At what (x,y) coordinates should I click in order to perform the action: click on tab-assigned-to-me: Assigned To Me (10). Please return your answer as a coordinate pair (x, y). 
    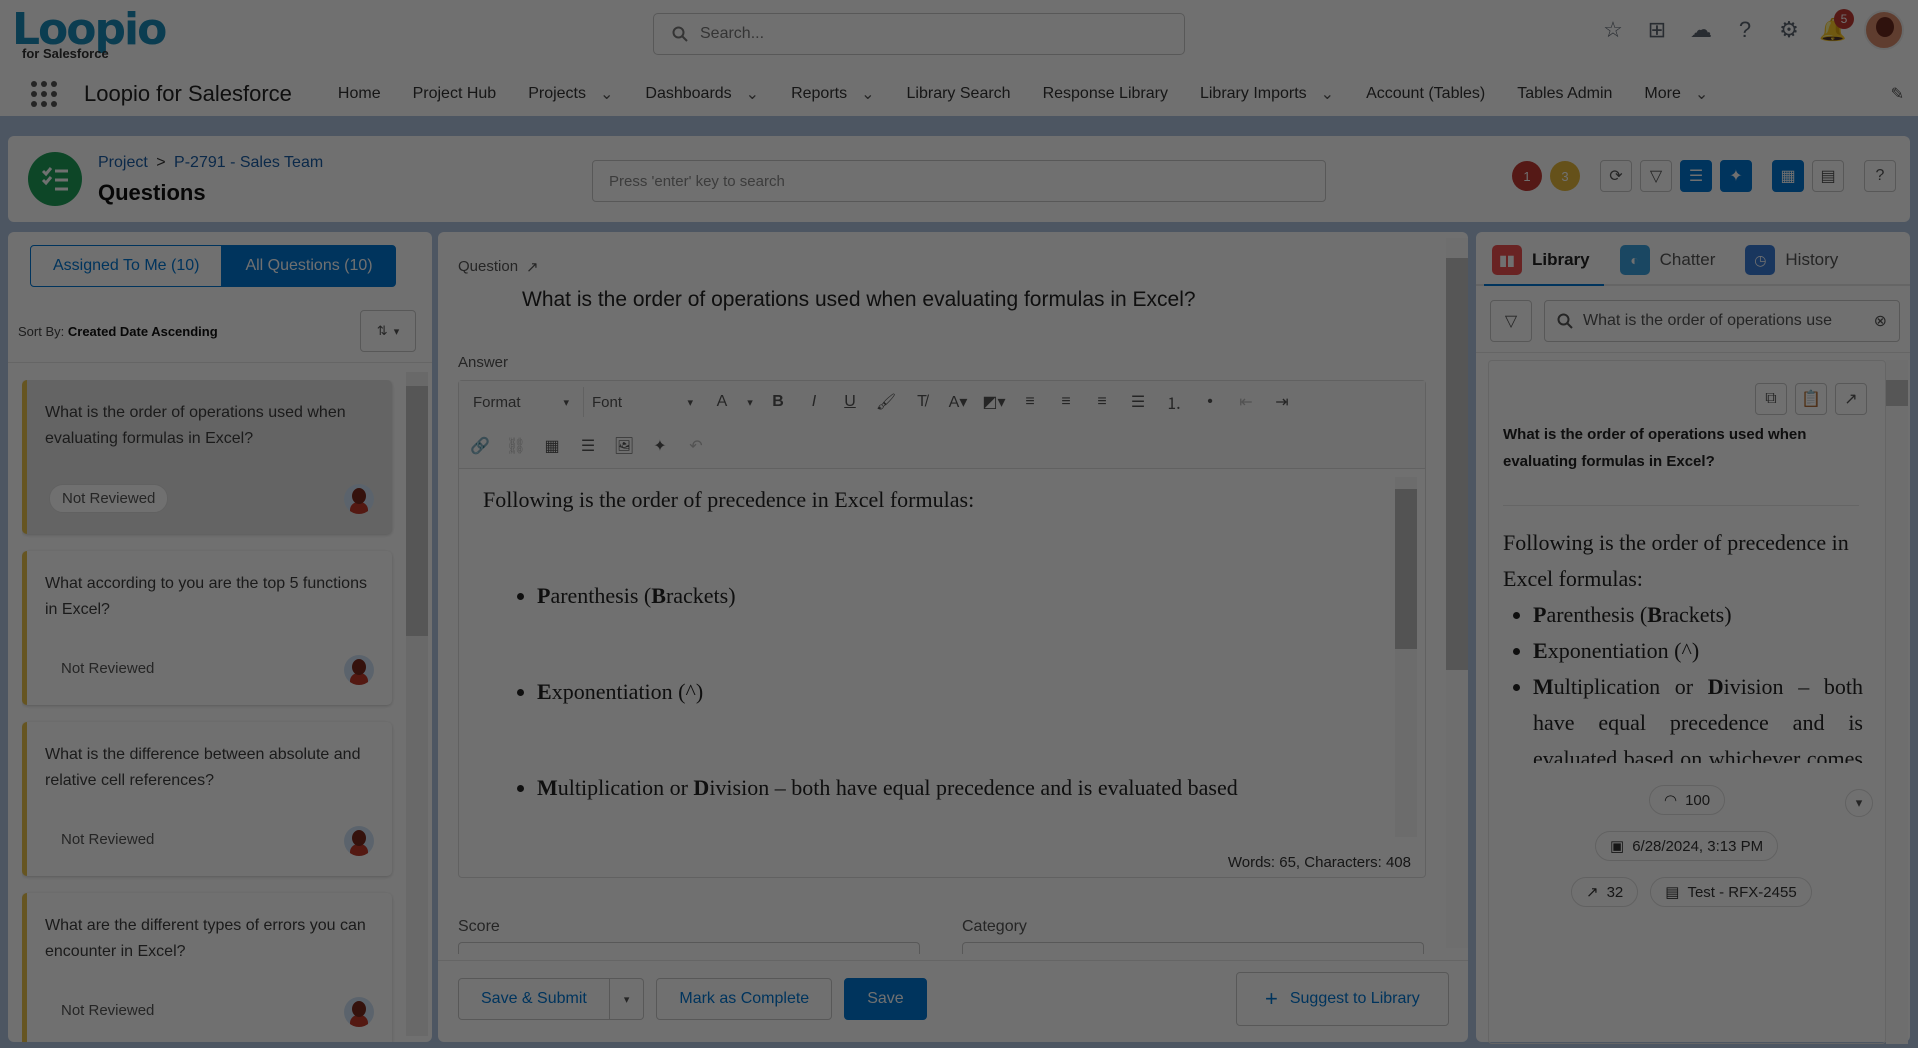
    Looking at the image, I should click on (126, 266).